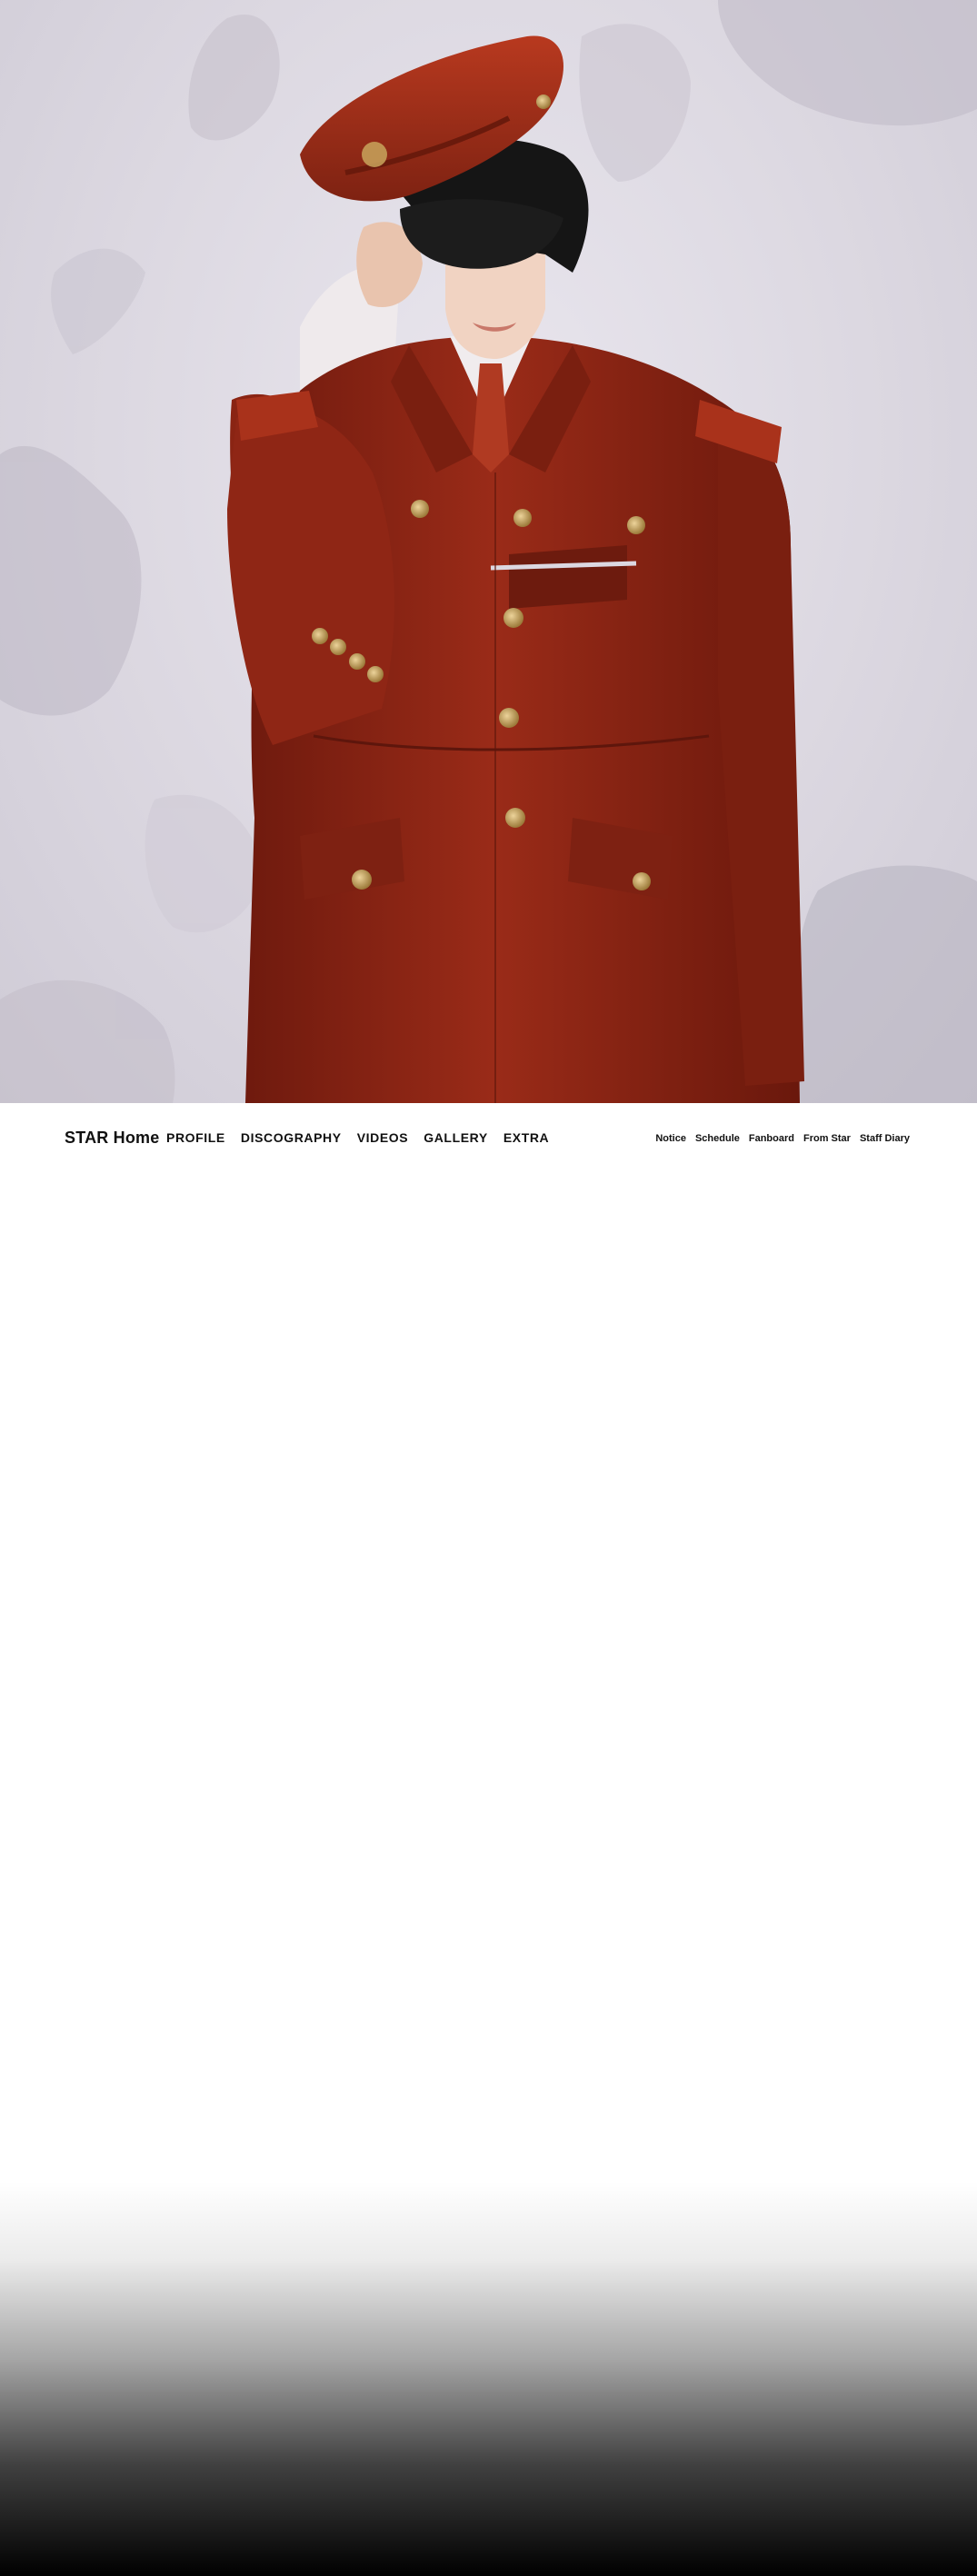 This screenshot has width=977, height=2576. What do you see at coordinates (670, 1138) in the screenshot?
I see `nav-item-notice: Notice` at bounding box center [670, 1138].